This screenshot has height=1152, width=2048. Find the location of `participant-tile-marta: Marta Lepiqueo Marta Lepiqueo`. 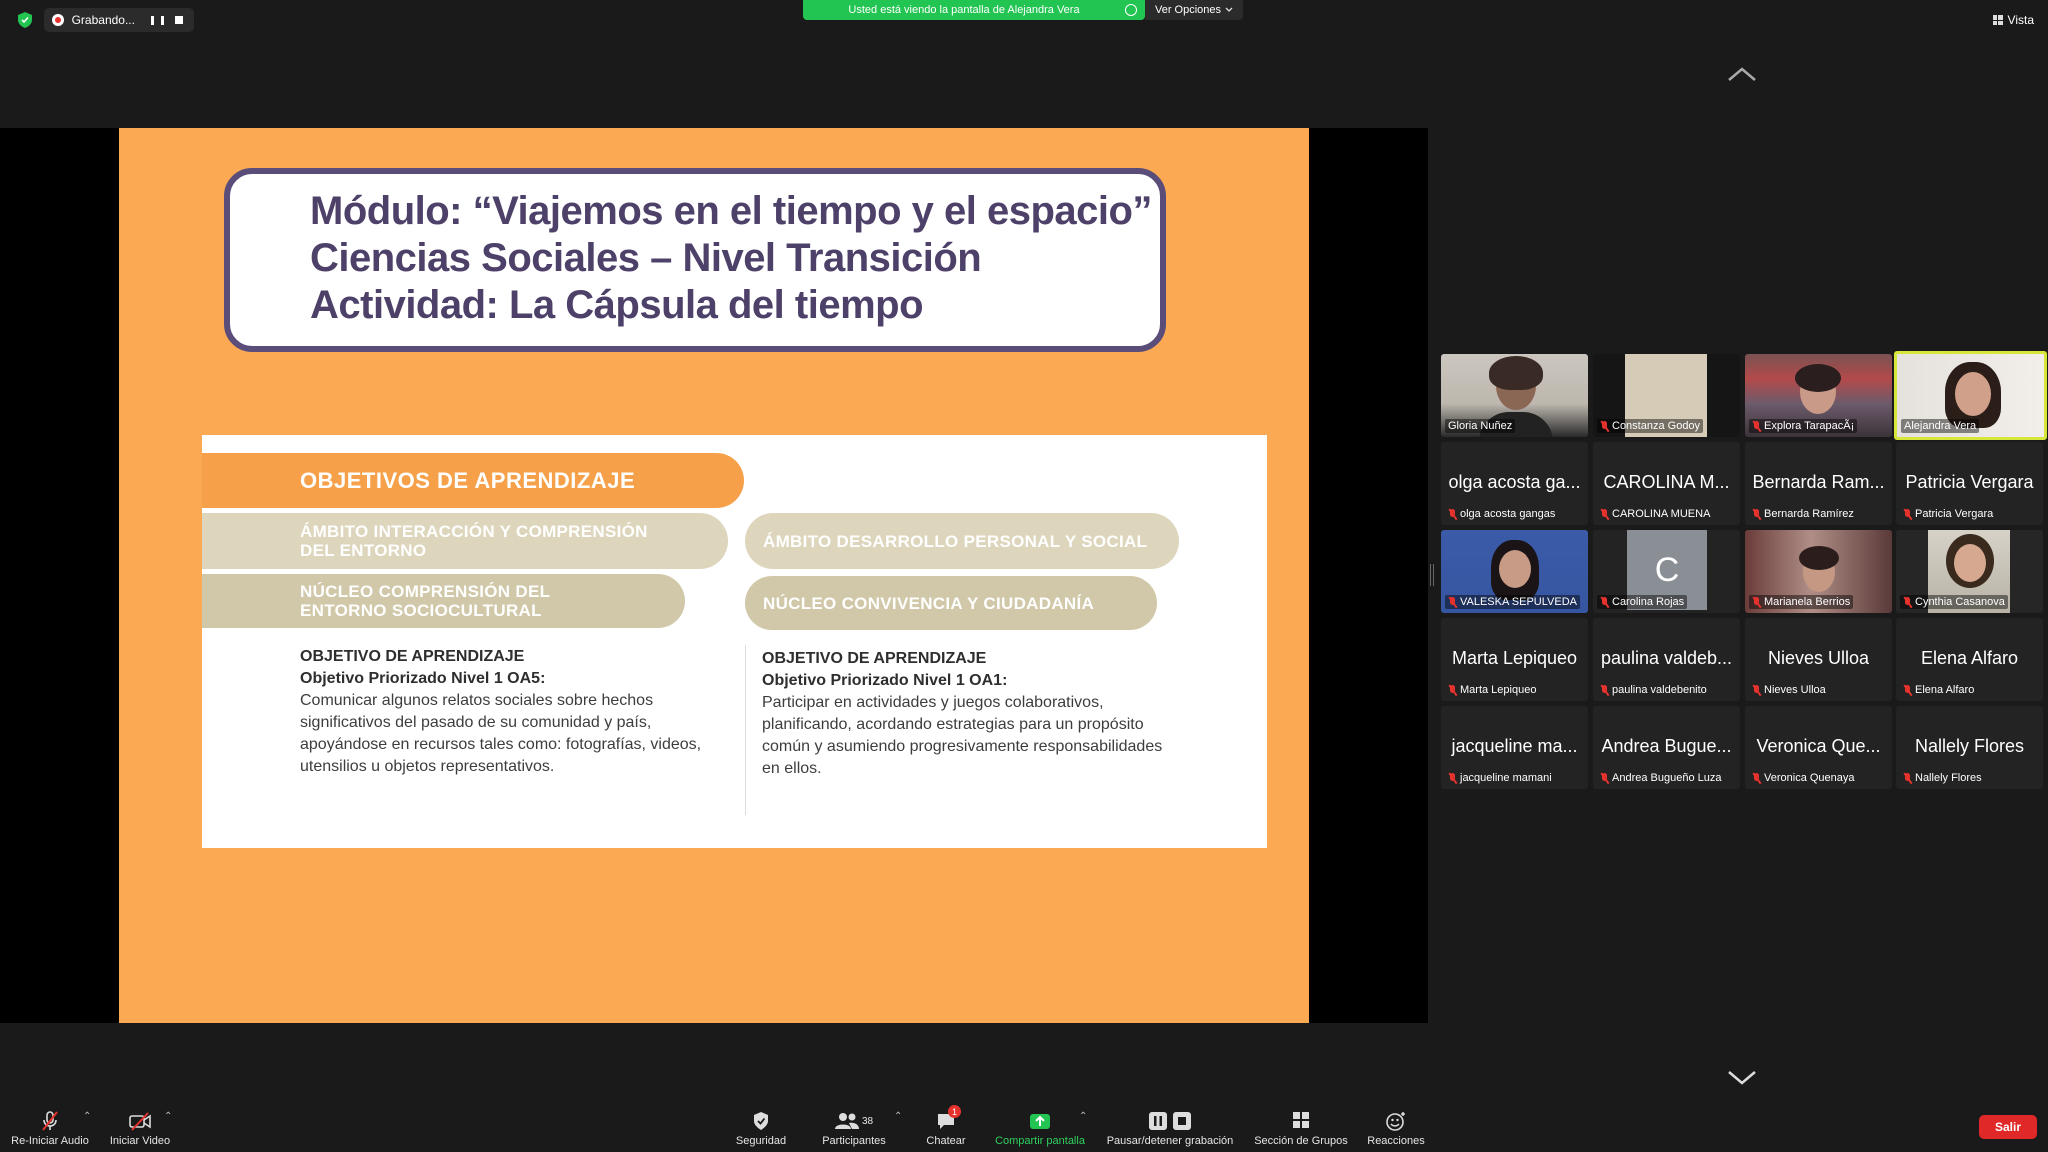

participant-tile-marta: Marta Lepiqueo Marta Lepiqueo is located at coordinates (1514, 659).